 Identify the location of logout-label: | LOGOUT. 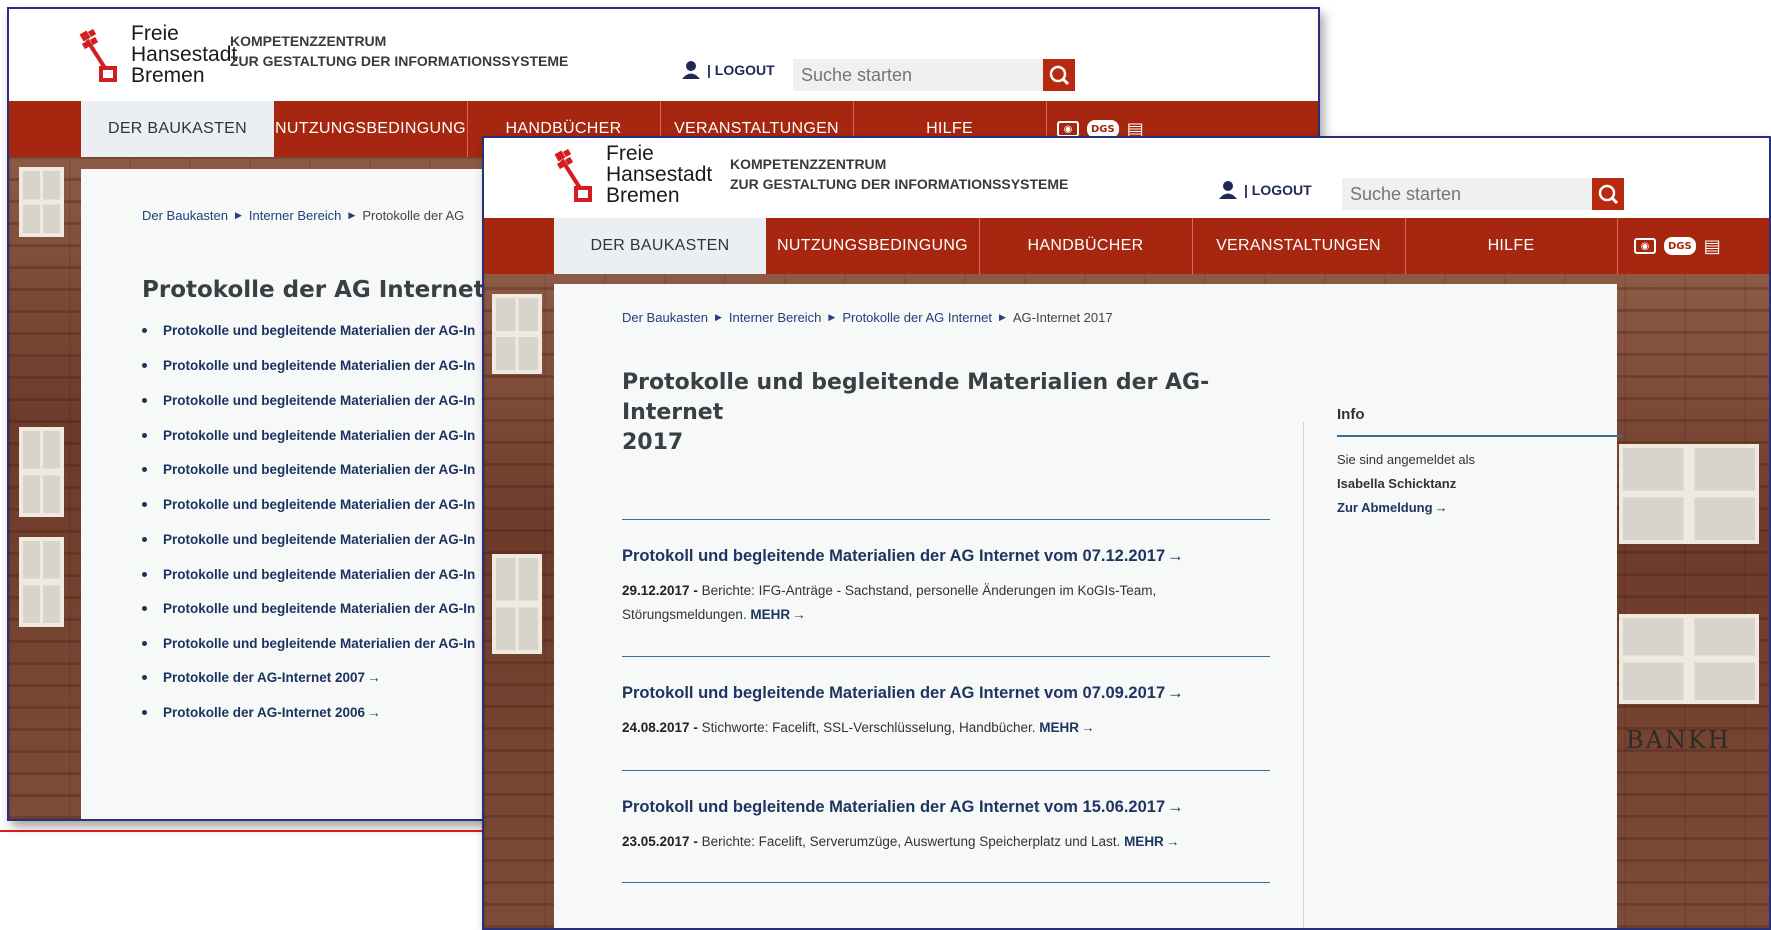
(1278, 190).